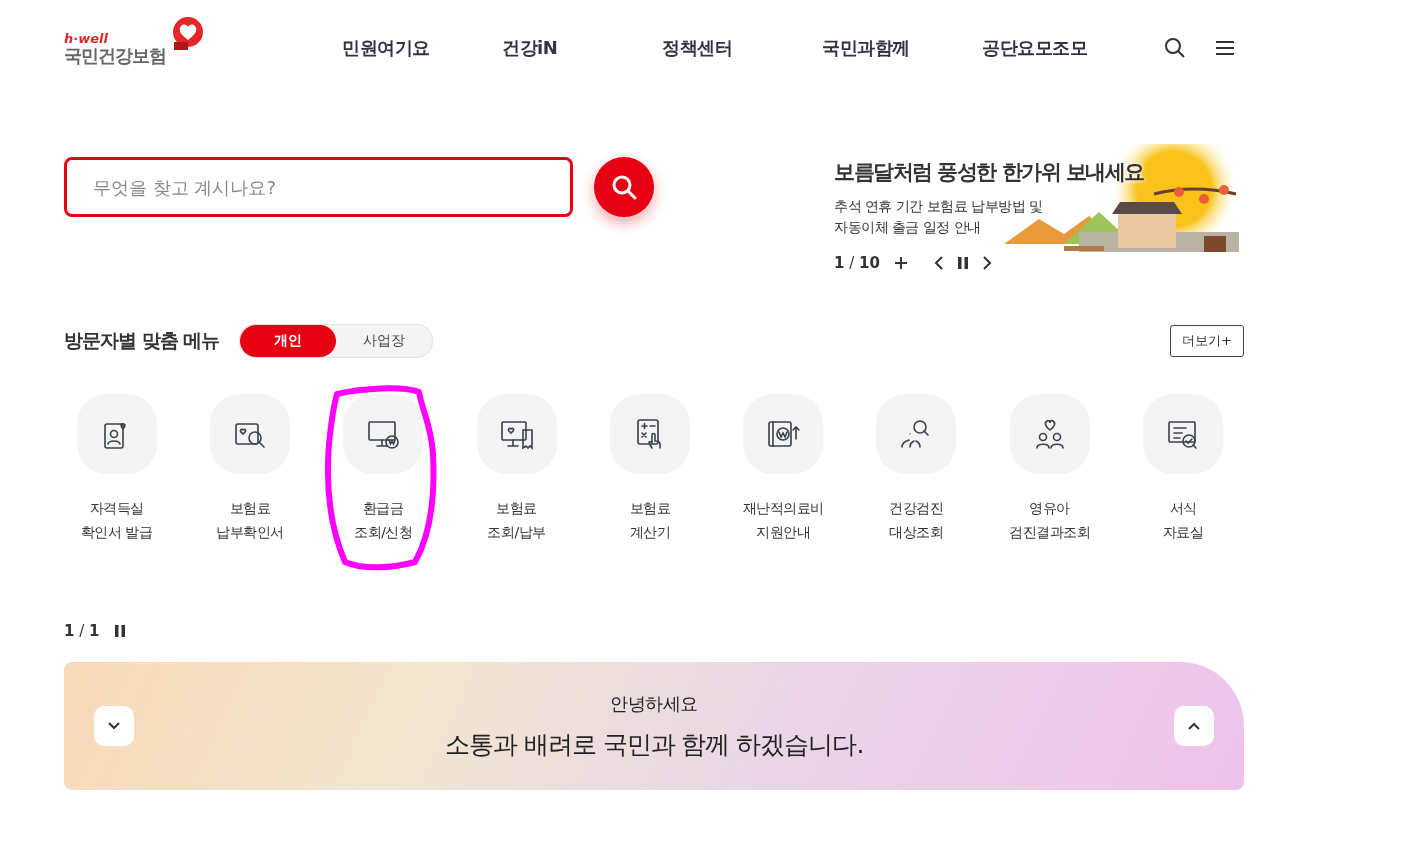 The width and height of the screenshot is (1406, 844). What do you see at coordinates (654, 744) in the screenshot?
I see `greeting-slogan: 소통과 배려로 국민과 함께 하겠습니다.` at bounding box center [654, 744].